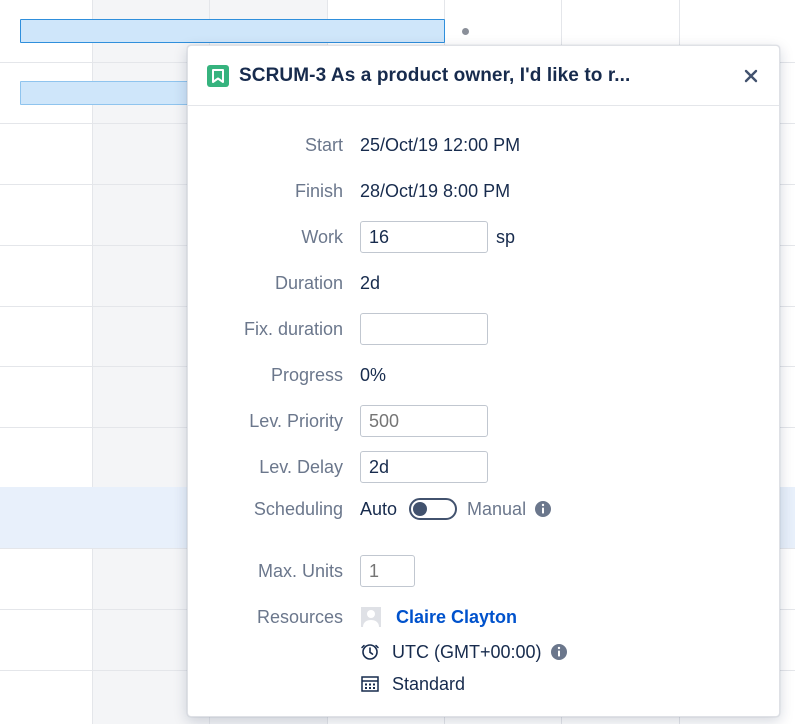  I want to click on story-bookmark-icon, so click(218, 75).